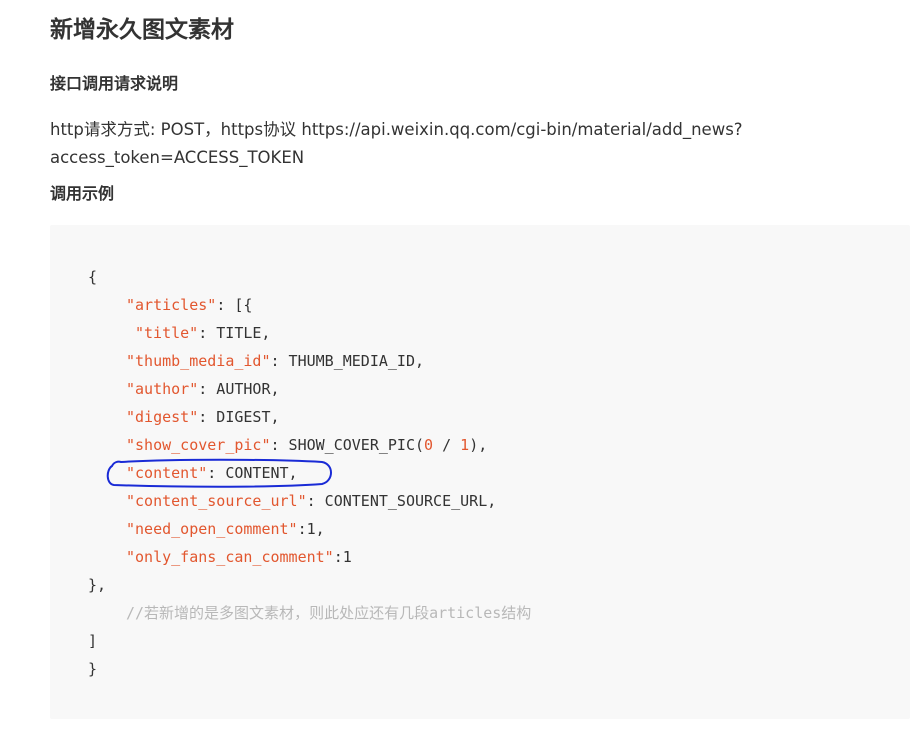 This screenshot has height=740, width=910. I want to click on code-line-title: "title": TITLE,, so click(202, 333).